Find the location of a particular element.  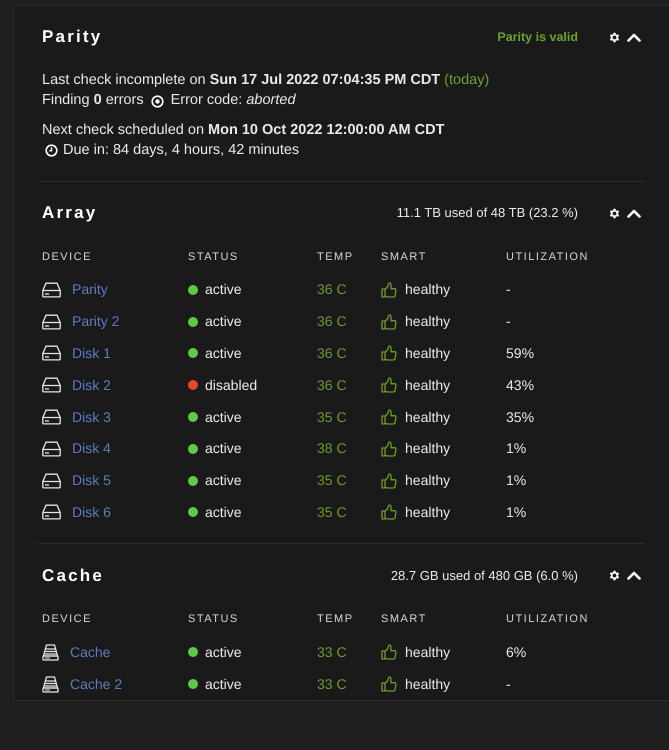

utilization-text: 6% is located at coordinates (516, 652).